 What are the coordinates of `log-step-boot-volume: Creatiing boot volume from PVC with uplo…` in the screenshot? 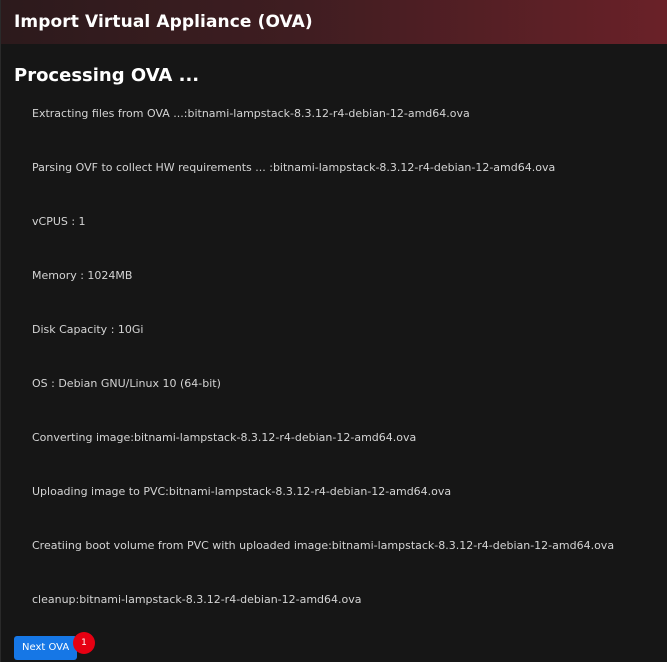 It's located at (323, 545).